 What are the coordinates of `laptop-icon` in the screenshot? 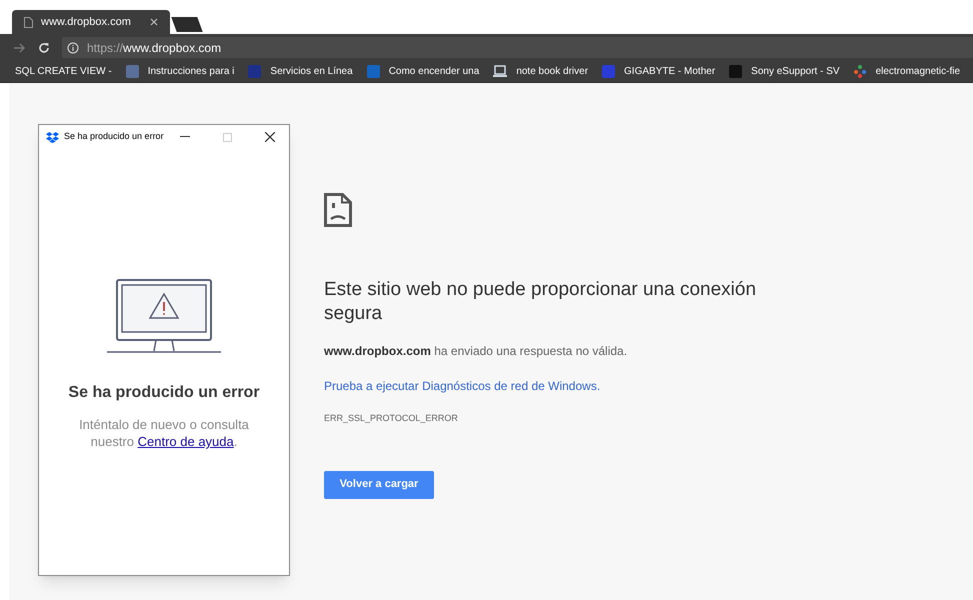 It's located at (500, 71).